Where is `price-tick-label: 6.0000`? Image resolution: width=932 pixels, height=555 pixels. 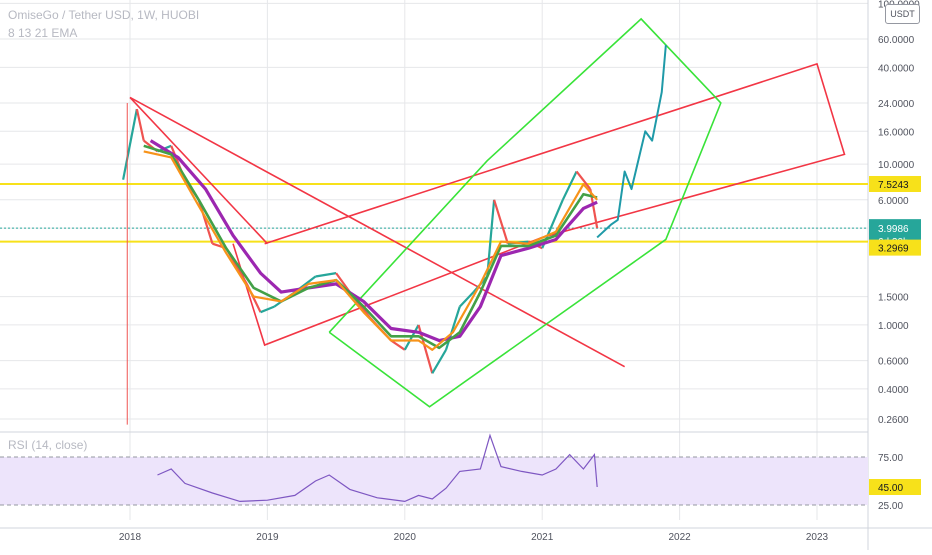 price-tick-label: 6.0000 is located at coordinates (893, 201).